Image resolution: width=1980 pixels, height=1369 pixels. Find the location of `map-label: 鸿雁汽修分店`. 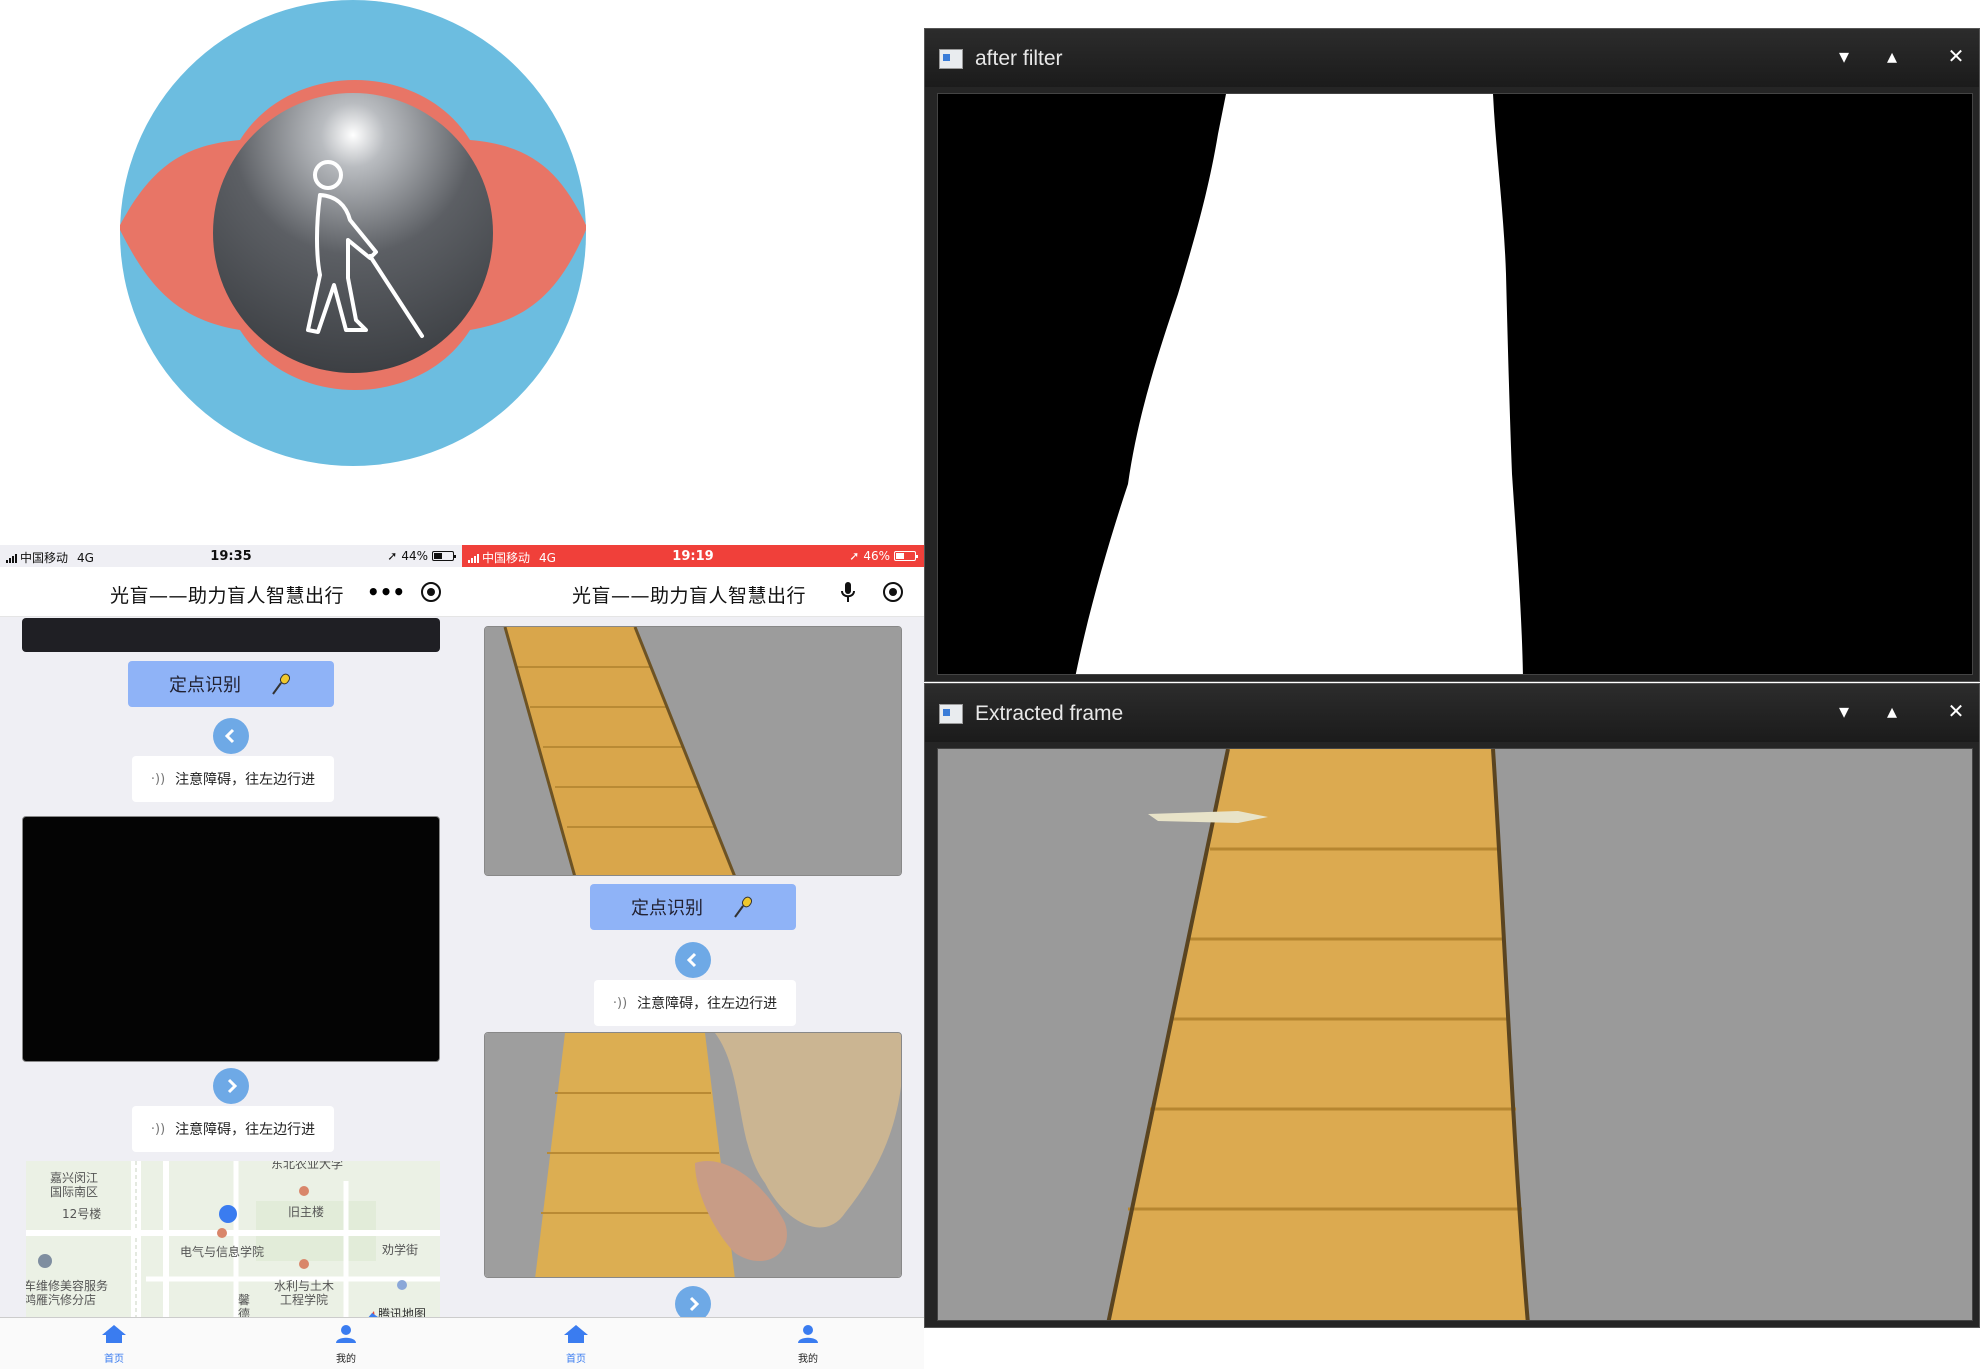

map-label: 鸿雁汽修分店 is located at coordinates (61, 1300).